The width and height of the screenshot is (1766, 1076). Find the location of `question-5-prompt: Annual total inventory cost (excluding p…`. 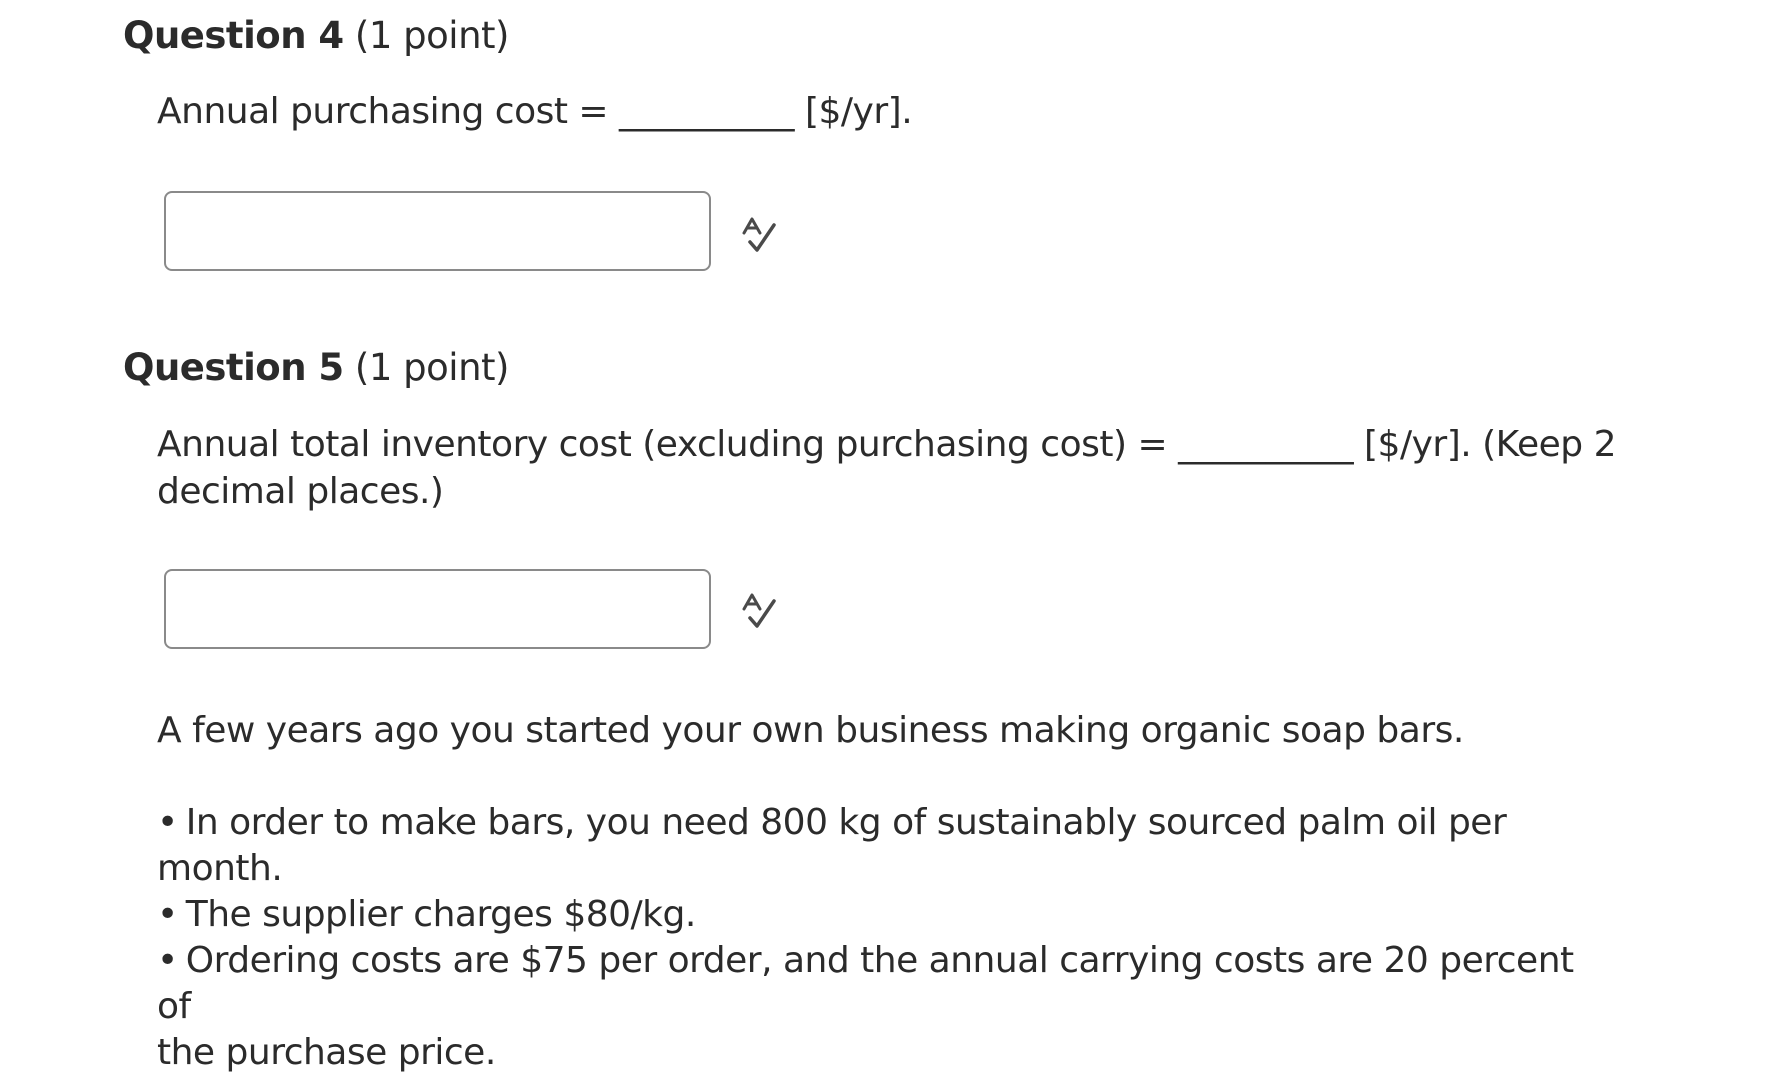

question-5-prompt: Annual total inventory cost (excluding p… is located at coordinates (937, 468).